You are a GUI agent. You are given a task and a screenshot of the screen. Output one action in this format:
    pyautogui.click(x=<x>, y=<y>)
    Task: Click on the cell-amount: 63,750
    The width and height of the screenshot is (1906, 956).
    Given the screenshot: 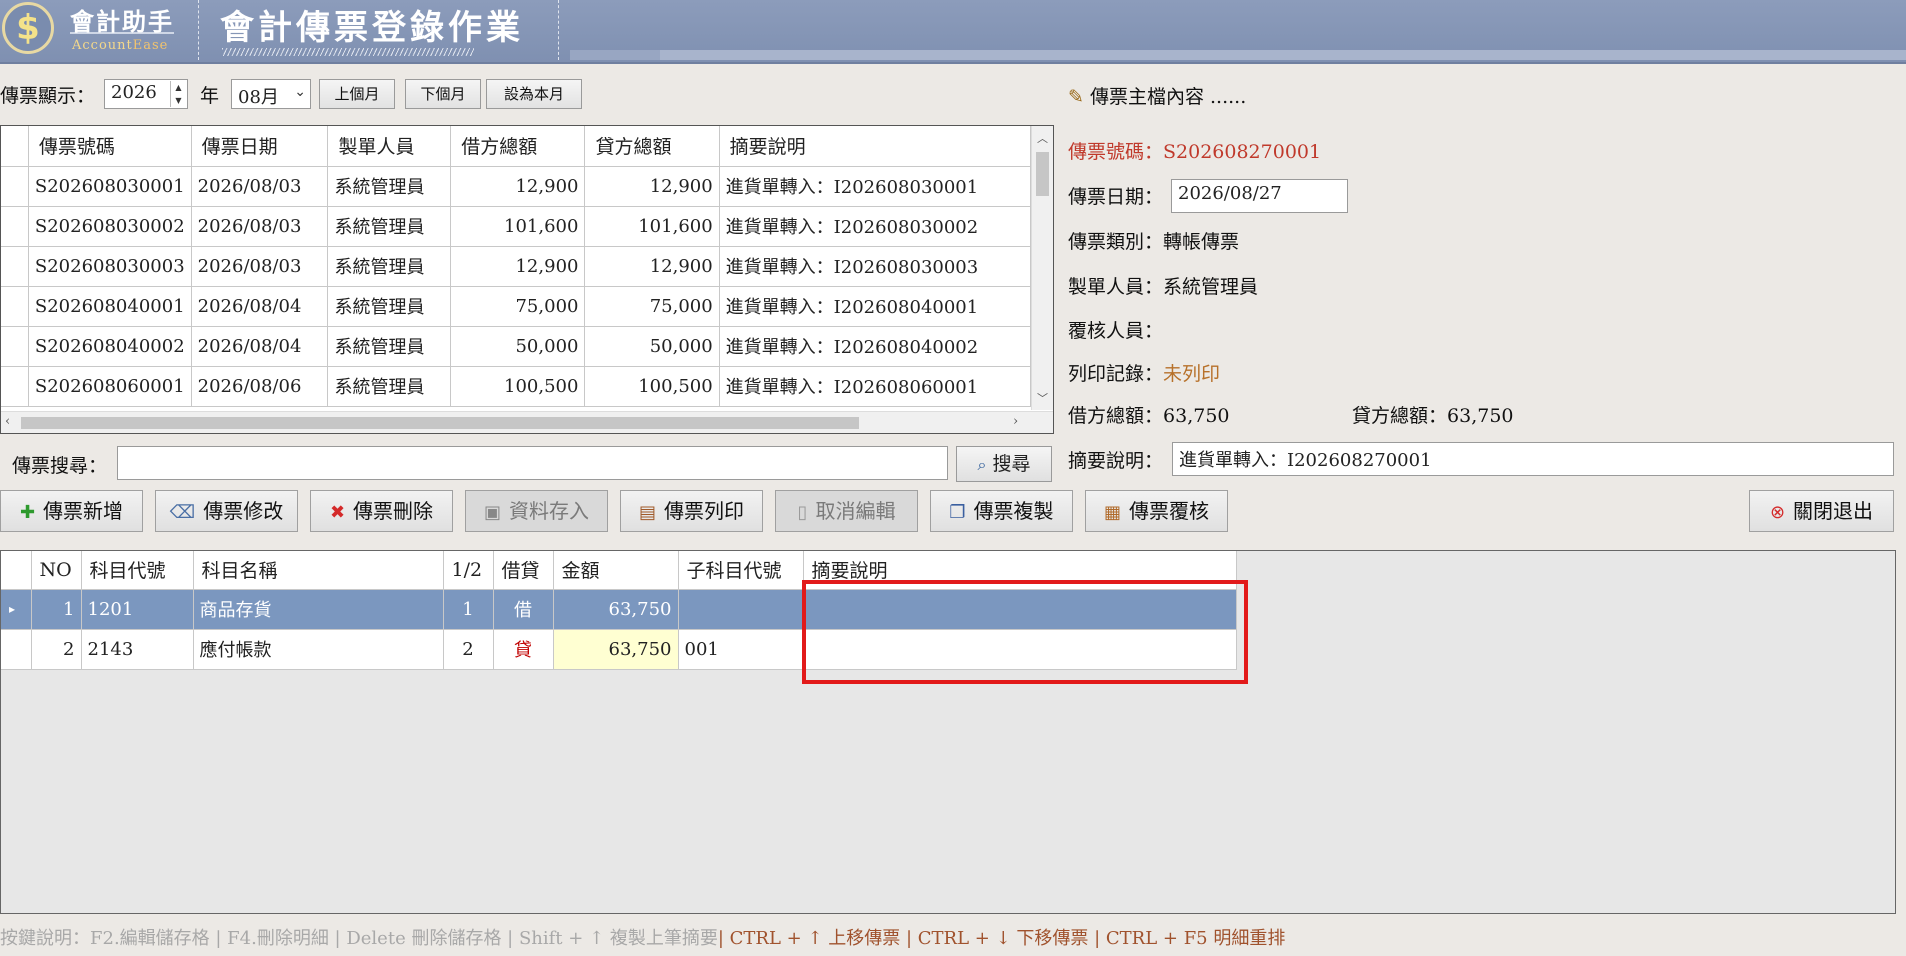 What is the action you would take?
    pyautogui.click(x=616, y=609)
    